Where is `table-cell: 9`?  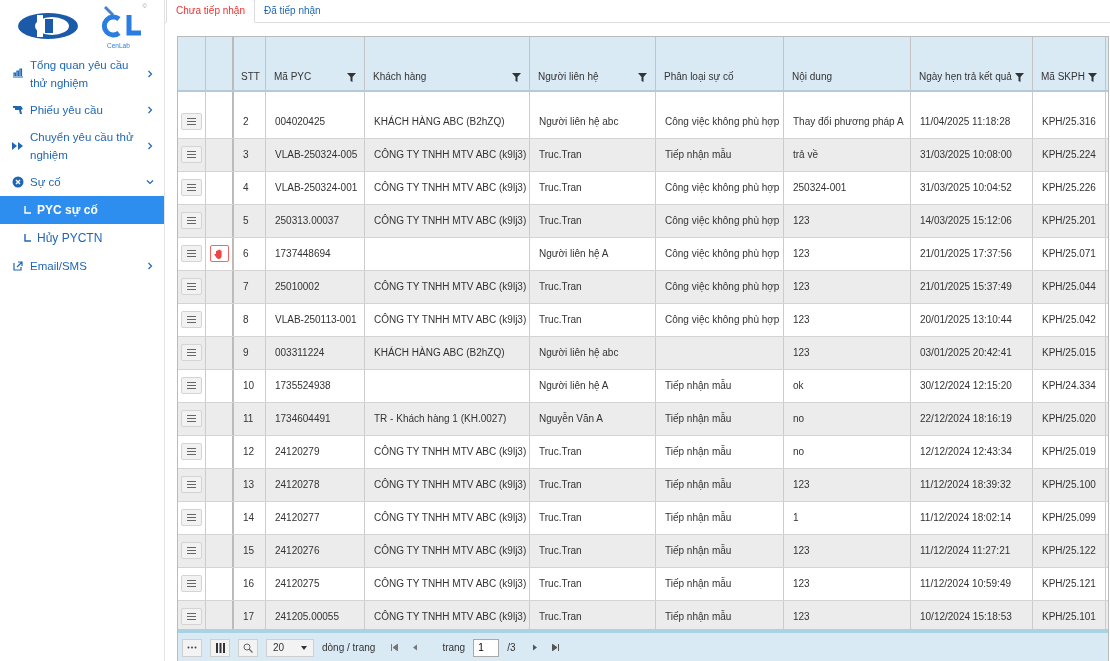 table-cell: 9 is located at coordinates (246, 353).